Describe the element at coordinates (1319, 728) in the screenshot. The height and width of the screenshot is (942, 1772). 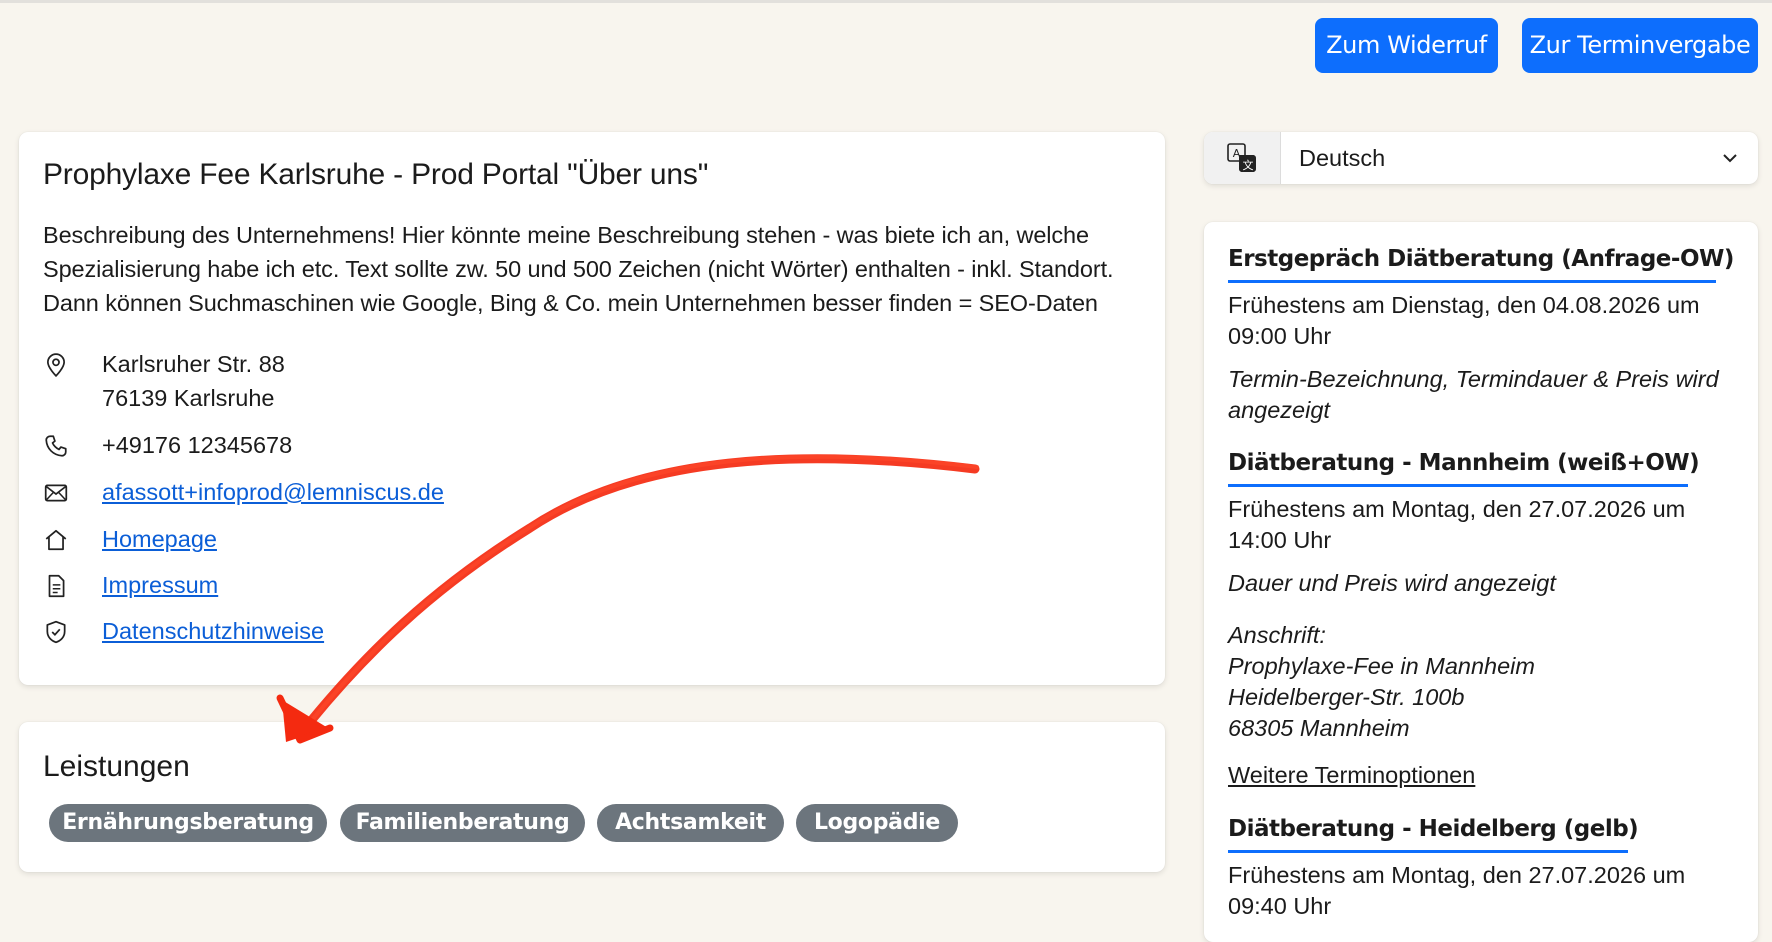
I see `appointment-address-line: 68305 Mannheim` at that location.